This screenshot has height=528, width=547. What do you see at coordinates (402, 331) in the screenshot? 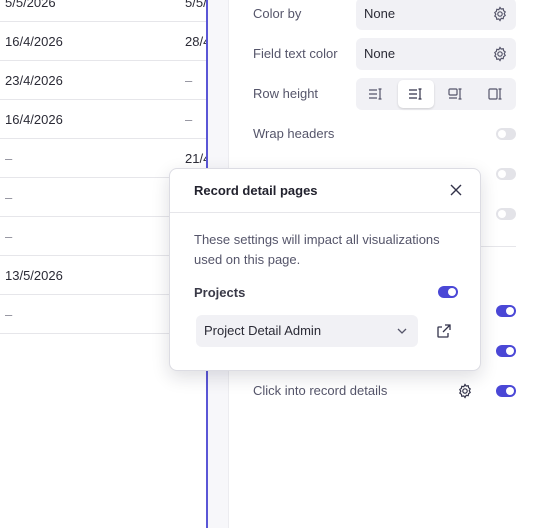
I see `chevron-down-icon` at bounding box center [402, 331].